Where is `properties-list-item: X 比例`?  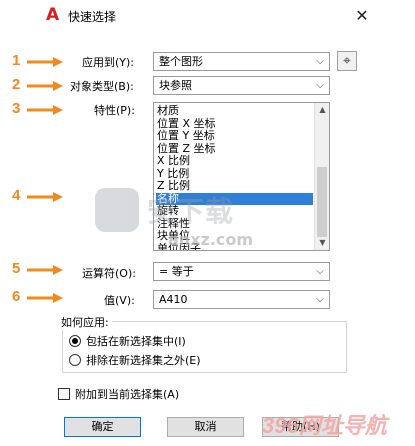 properties-list-item: X 比例 is located at coordinates (234, 161).